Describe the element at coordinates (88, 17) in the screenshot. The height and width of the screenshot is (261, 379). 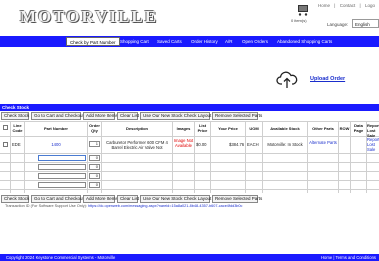
I see `logo: MOTORVILLE` at that location.